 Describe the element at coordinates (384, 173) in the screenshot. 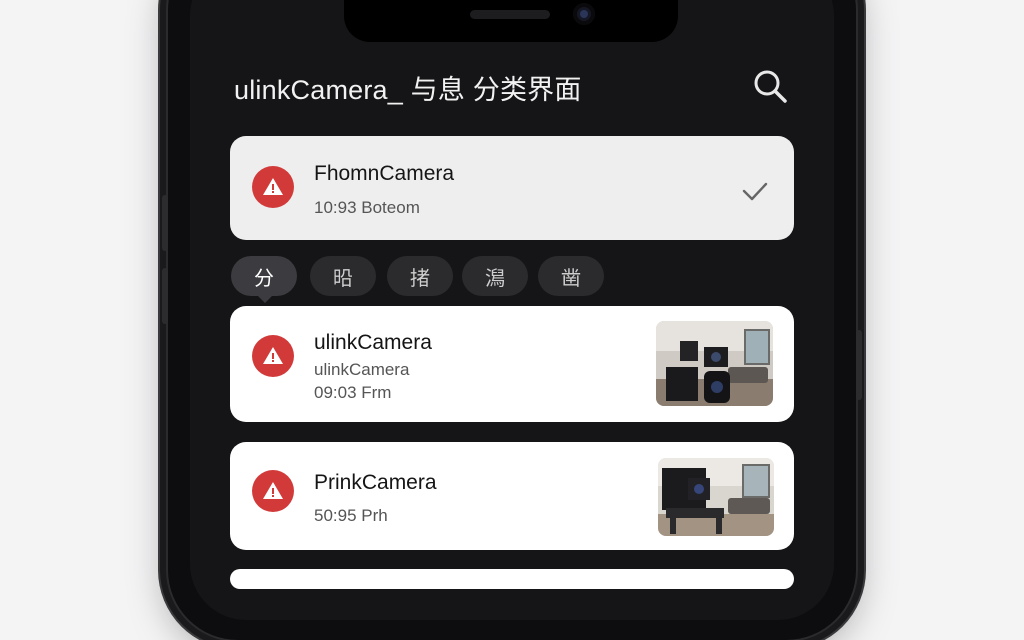

I see `pinned-title: FhomnCamera` at that location.